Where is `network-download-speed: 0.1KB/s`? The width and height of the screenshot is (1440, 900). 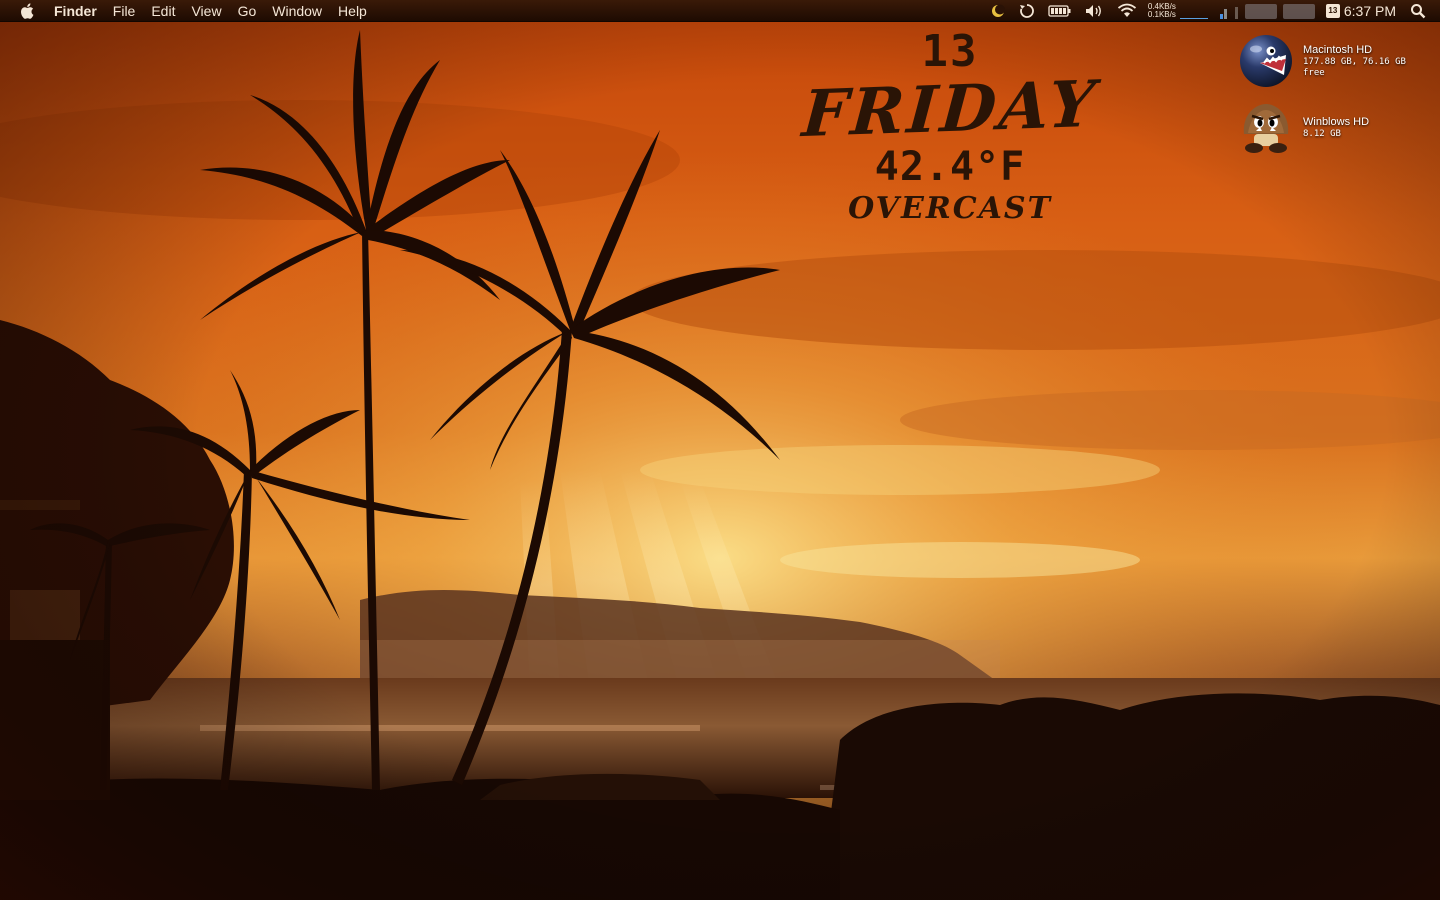 network-download-speed: 0.1KB/s is located at coordinates (1161, 14).